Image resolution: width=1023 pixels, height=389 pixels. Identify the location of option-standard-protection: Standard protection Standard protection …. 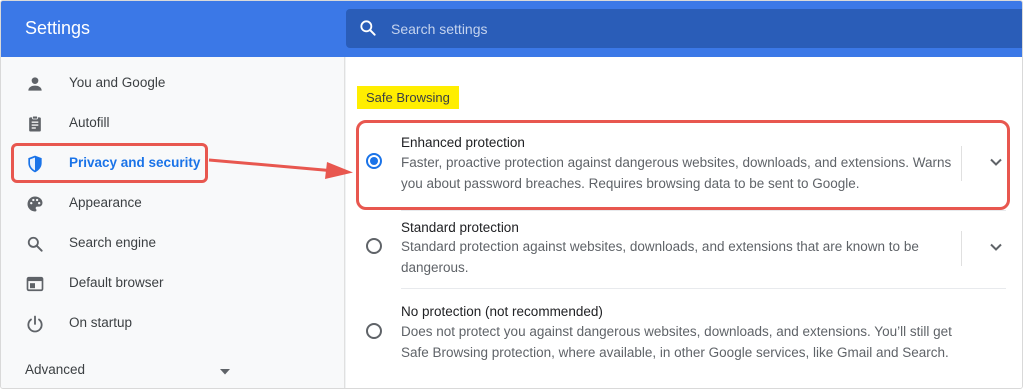
(684, 249).